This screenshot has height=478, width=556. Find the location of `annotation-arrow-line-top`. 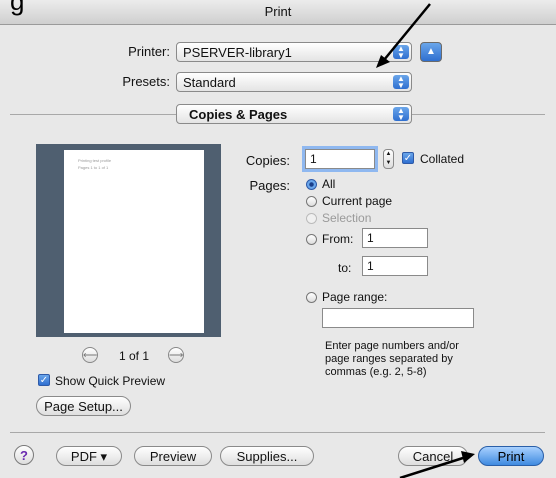

annotation-arrow-line-top is located at coordinates (407, 32).